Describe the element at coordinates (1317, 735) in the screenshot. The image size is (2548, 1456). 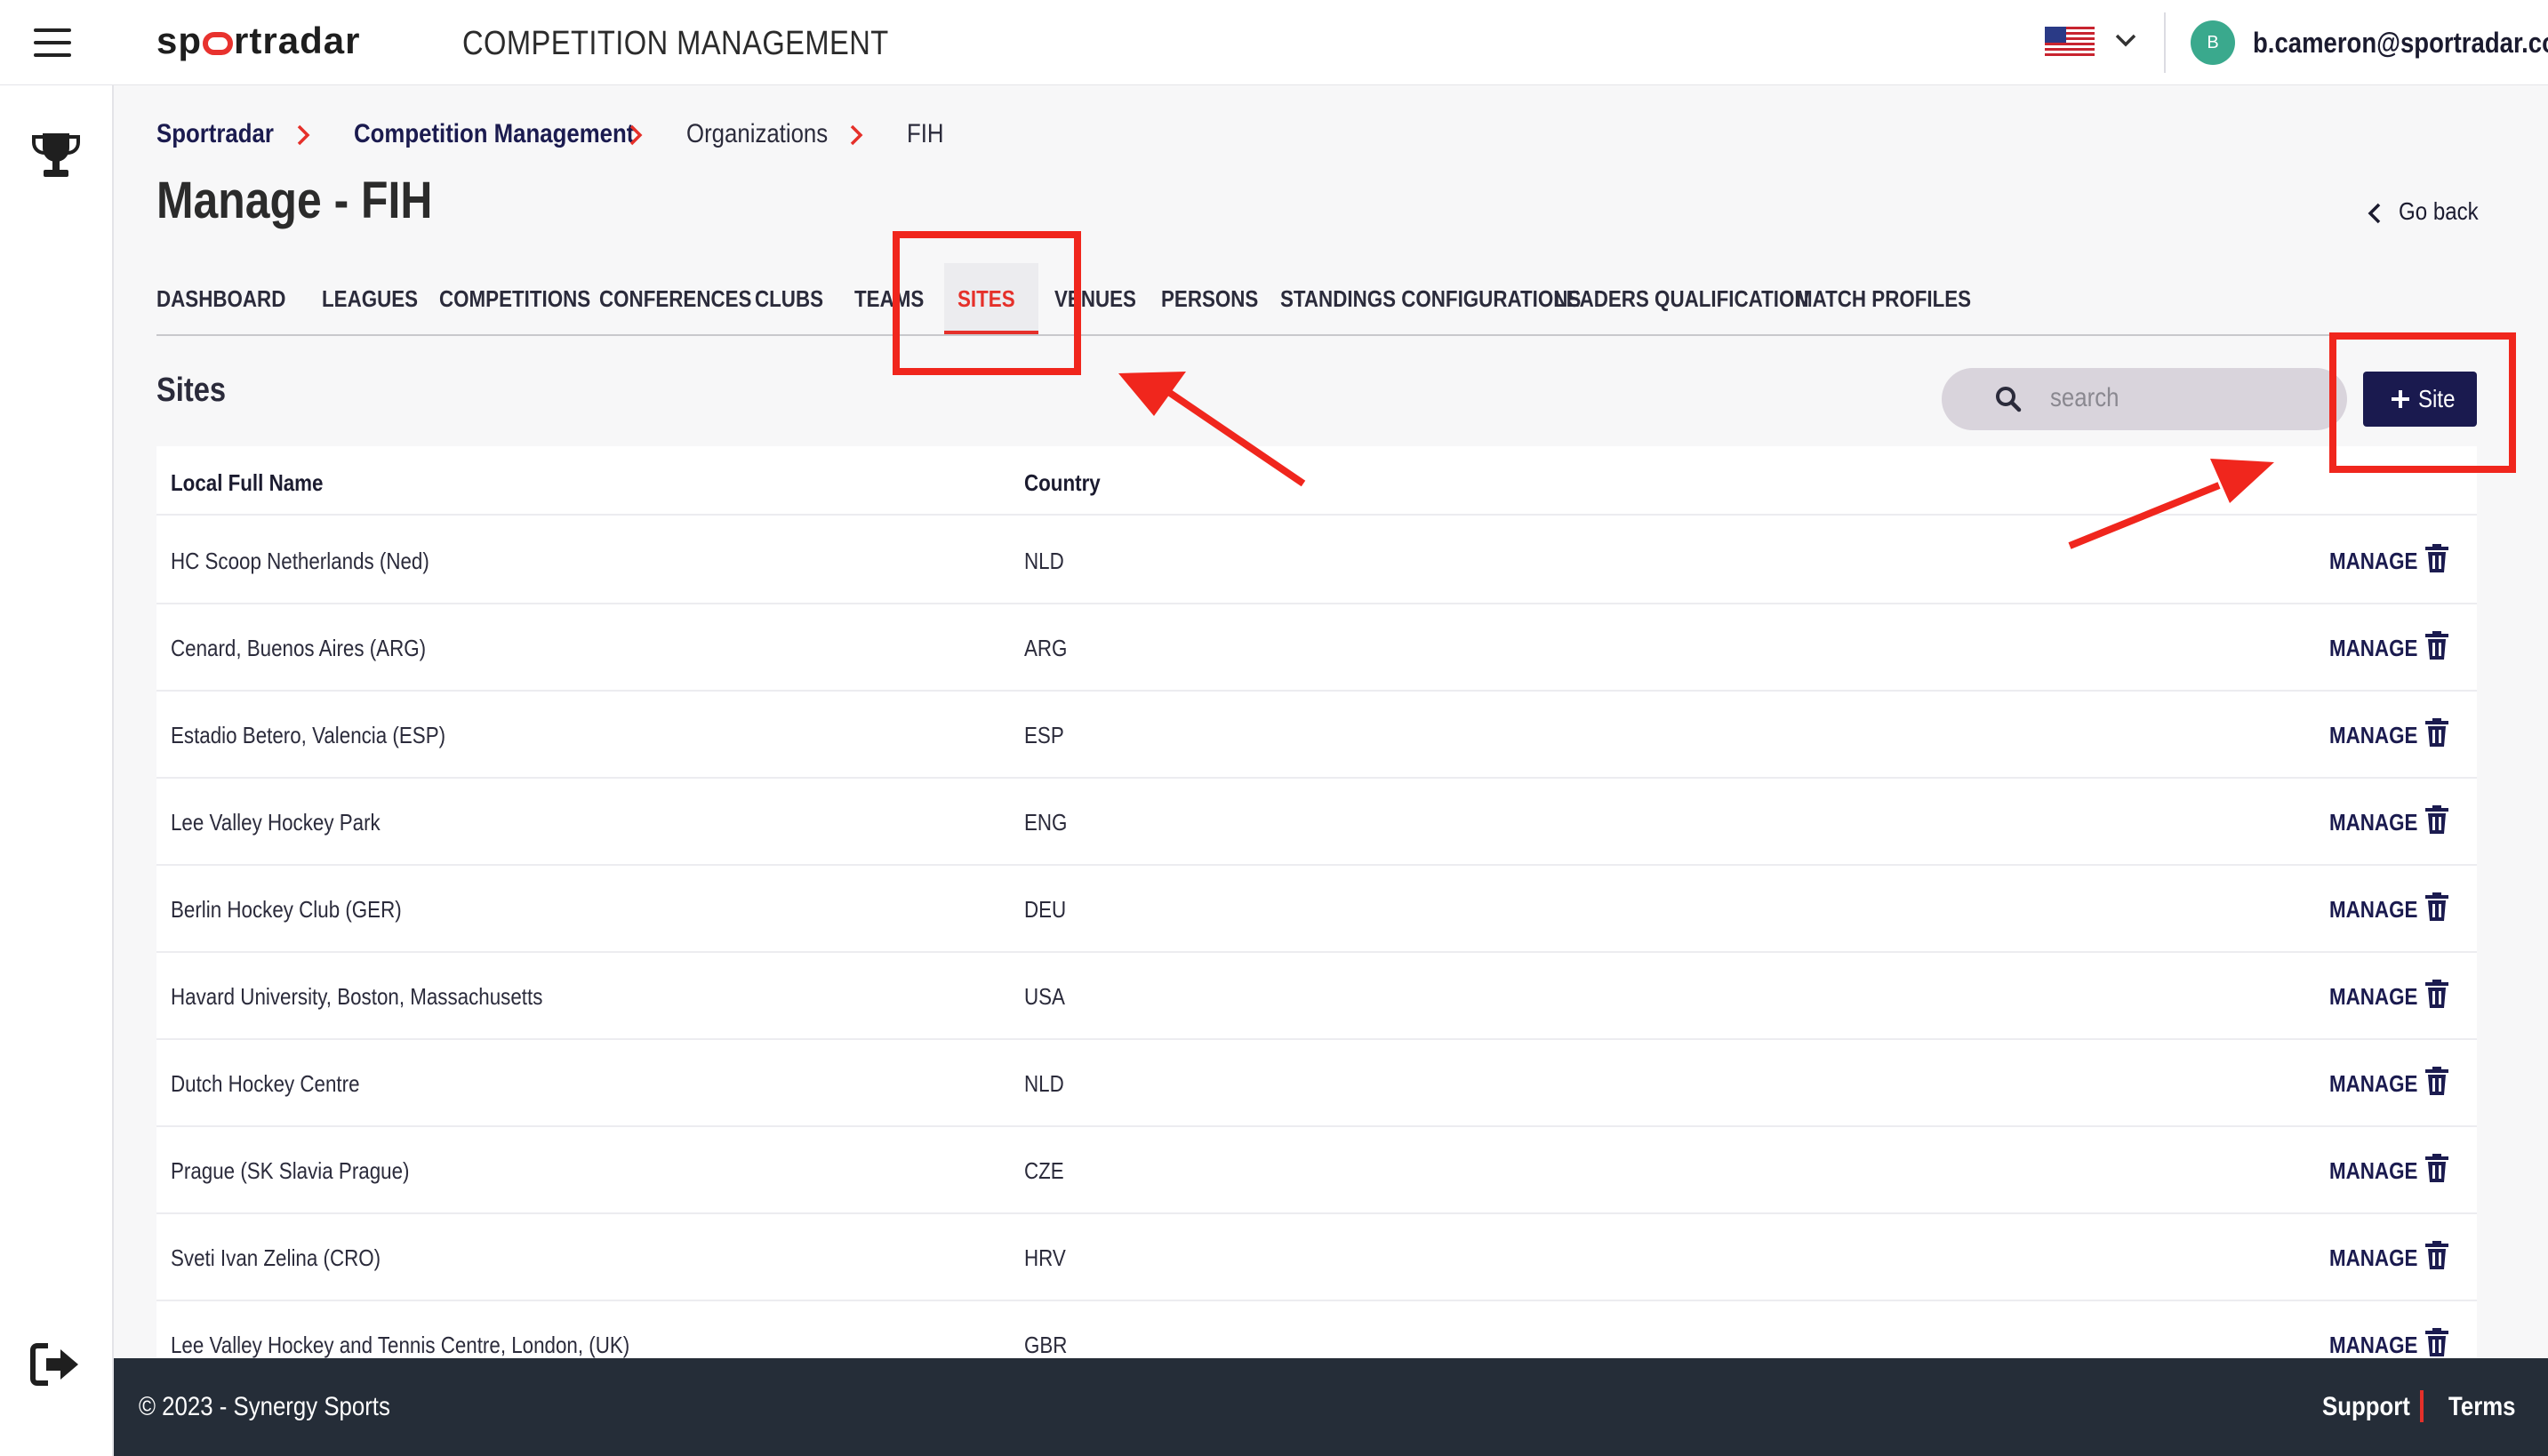
I see `table-row: Estadio Betero, Valencia (ESP) ESP MANAGE` at that location.